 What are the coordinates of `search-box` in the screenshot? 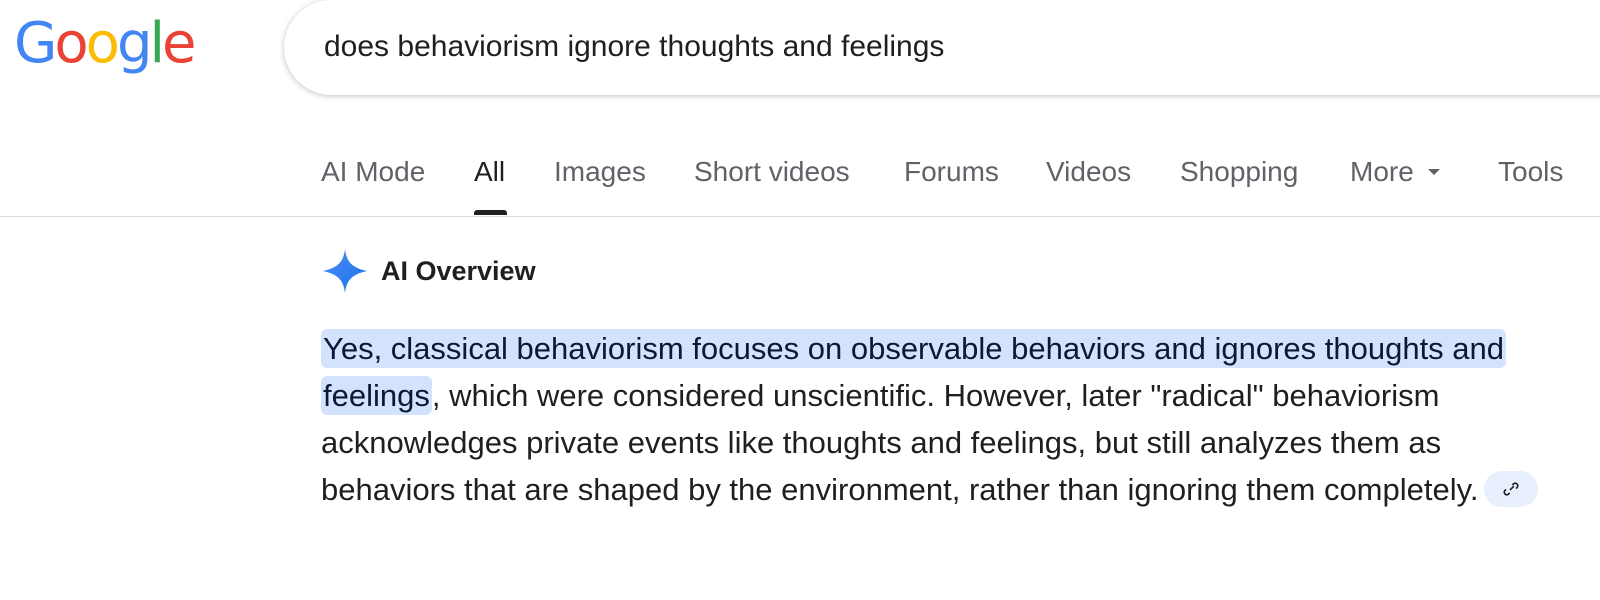 It's located at (942, 47).